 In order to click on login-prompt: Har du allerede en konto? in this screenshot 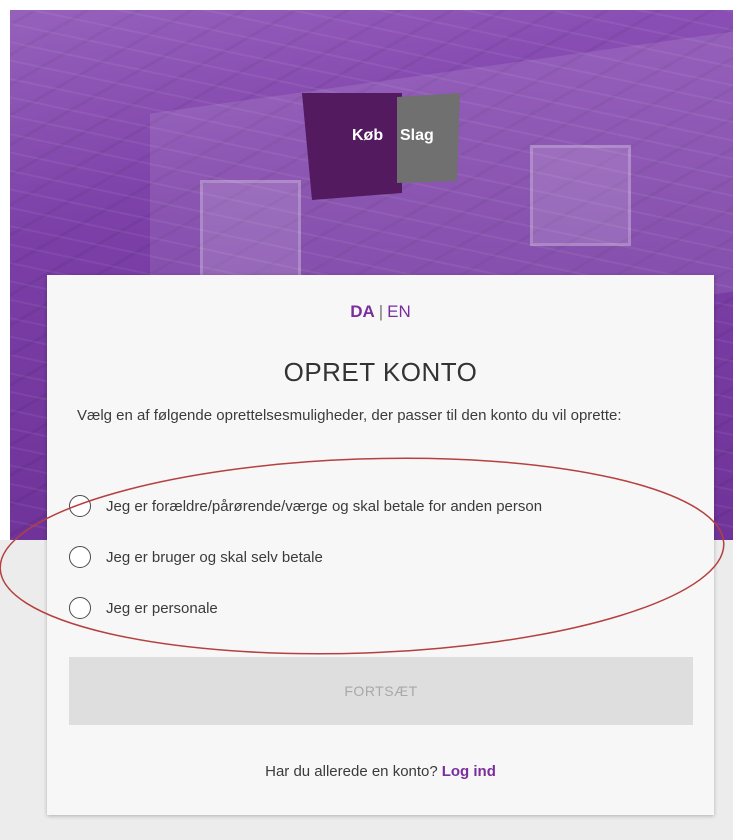, I will do `click(351, 771)`.